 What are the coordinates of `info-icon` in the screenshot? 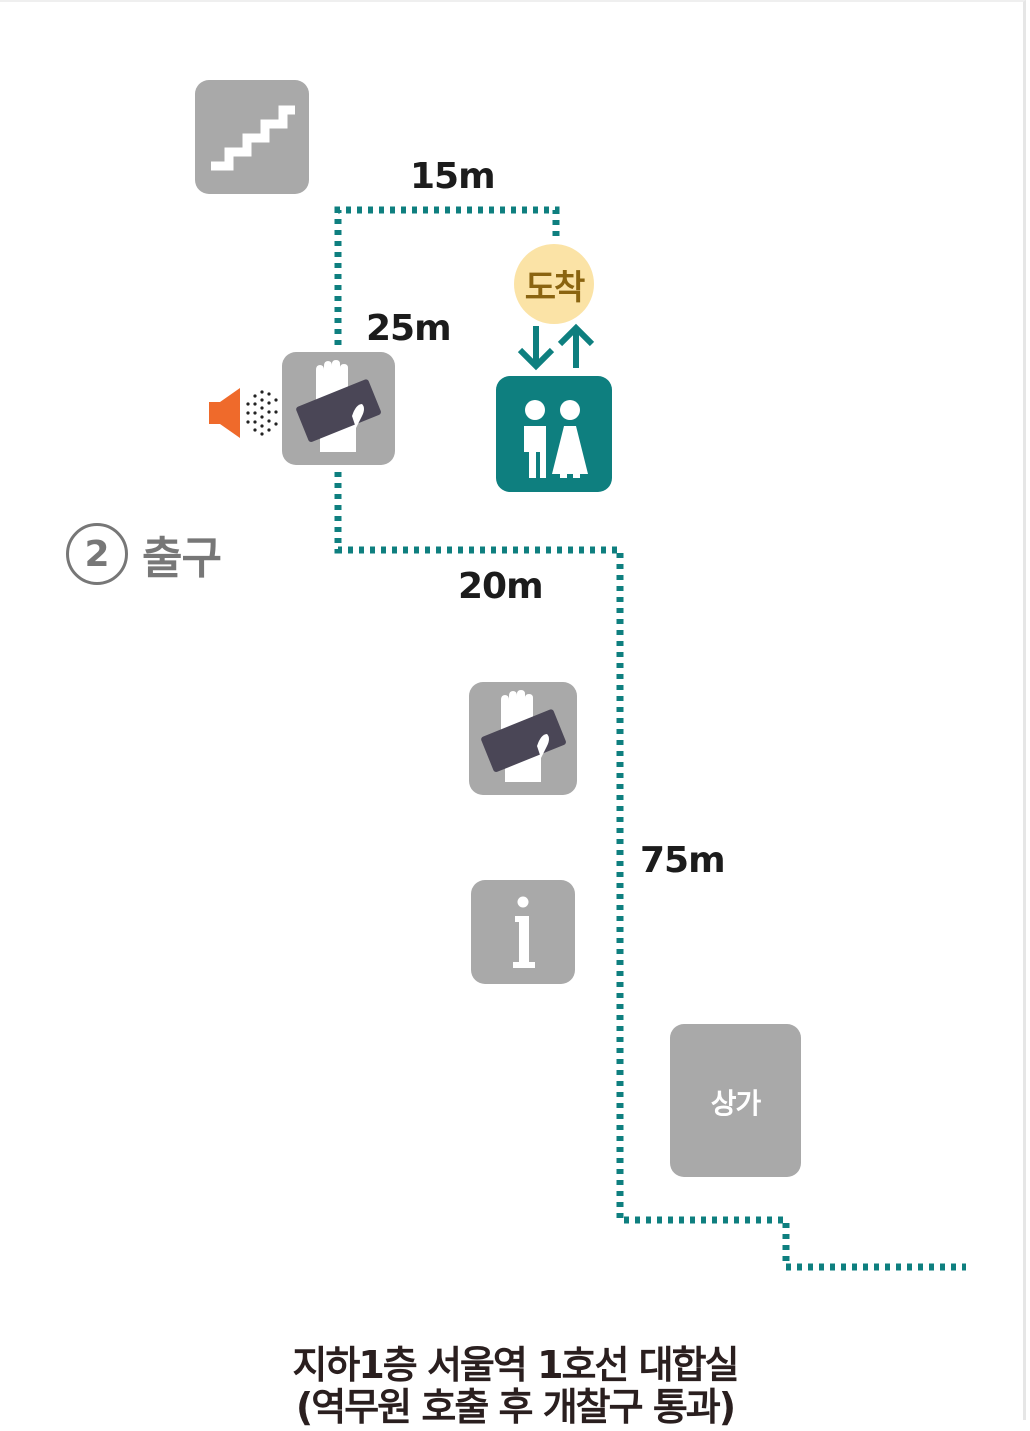 It's located at (524, 932).